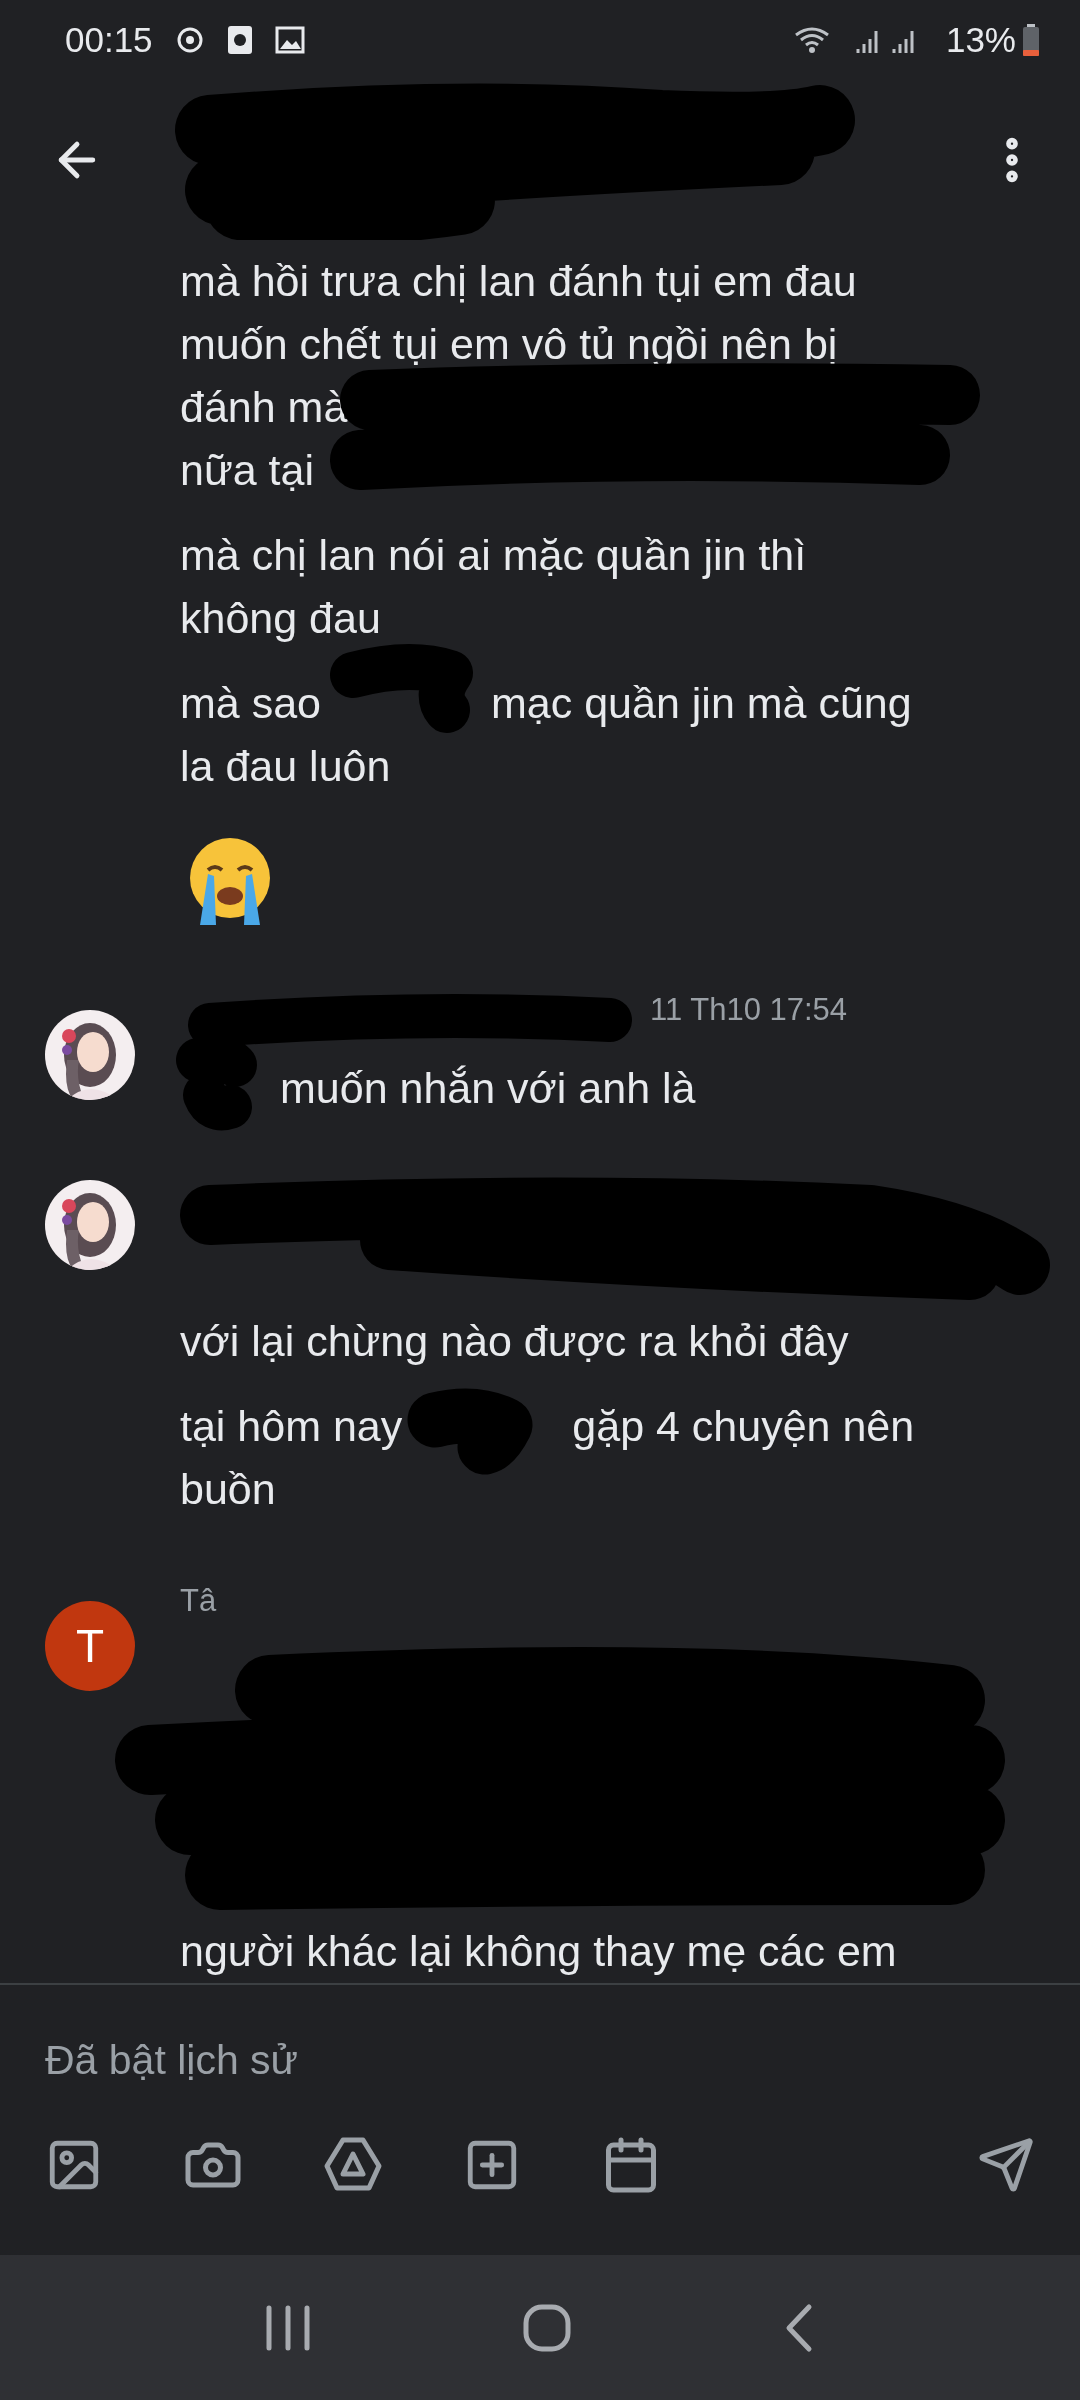 This screenshot has width=1080, height=2400. What do you see at coordinates (109, 40) in the screenshot?
I see `status-time: 00:15` at bounding box center [109, 40].